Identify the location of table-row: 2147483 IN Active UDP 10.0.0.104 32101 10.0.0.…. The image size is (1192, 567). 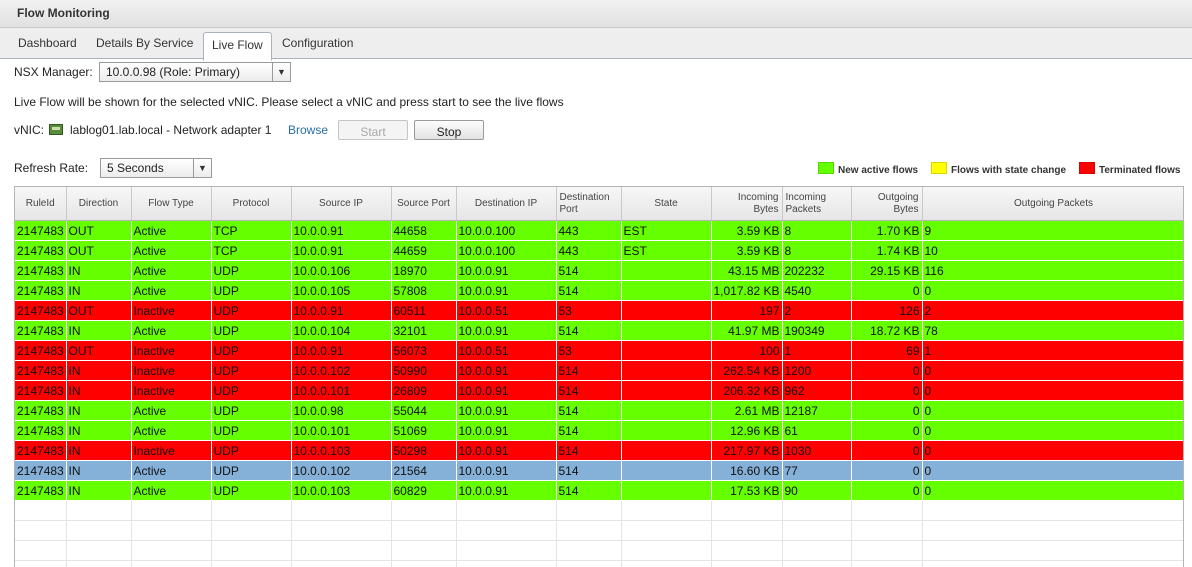
(599, 330).